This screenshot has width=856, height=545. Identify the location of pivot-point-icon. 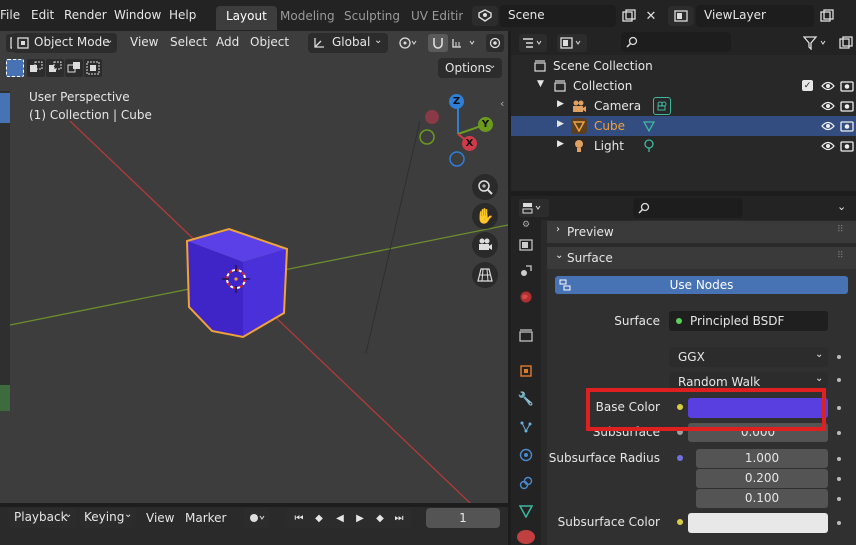
(407, 43).